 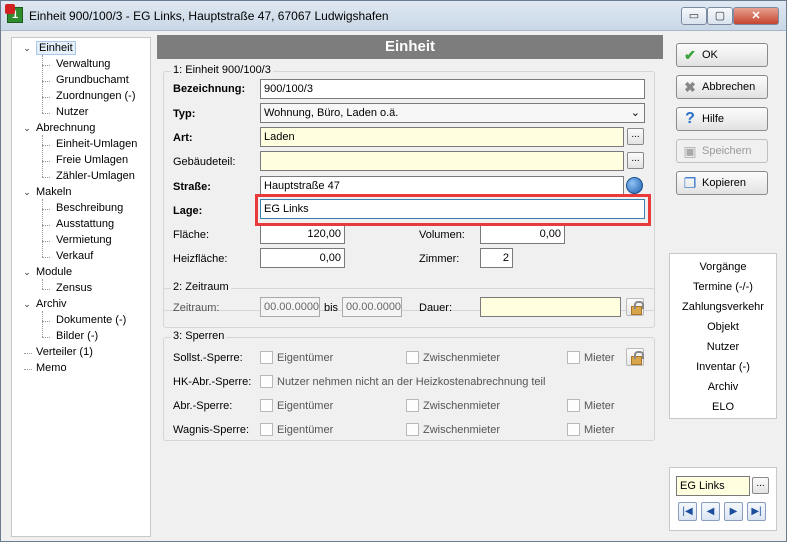 I want to click on tree-item-freie-umlagen: Freie Umlagen, so click(x=92, y=160).